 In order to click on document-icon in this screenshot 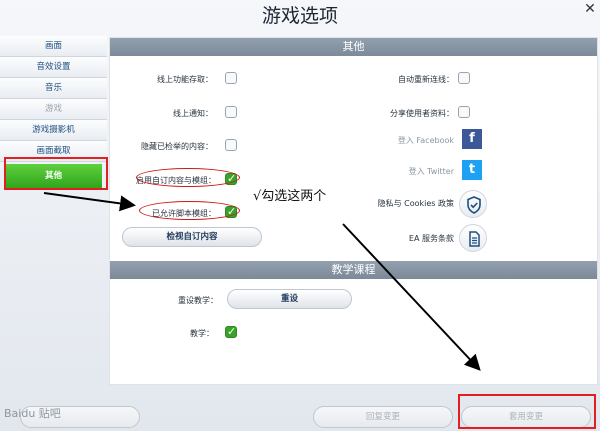, I will do `click(473, 238)`.